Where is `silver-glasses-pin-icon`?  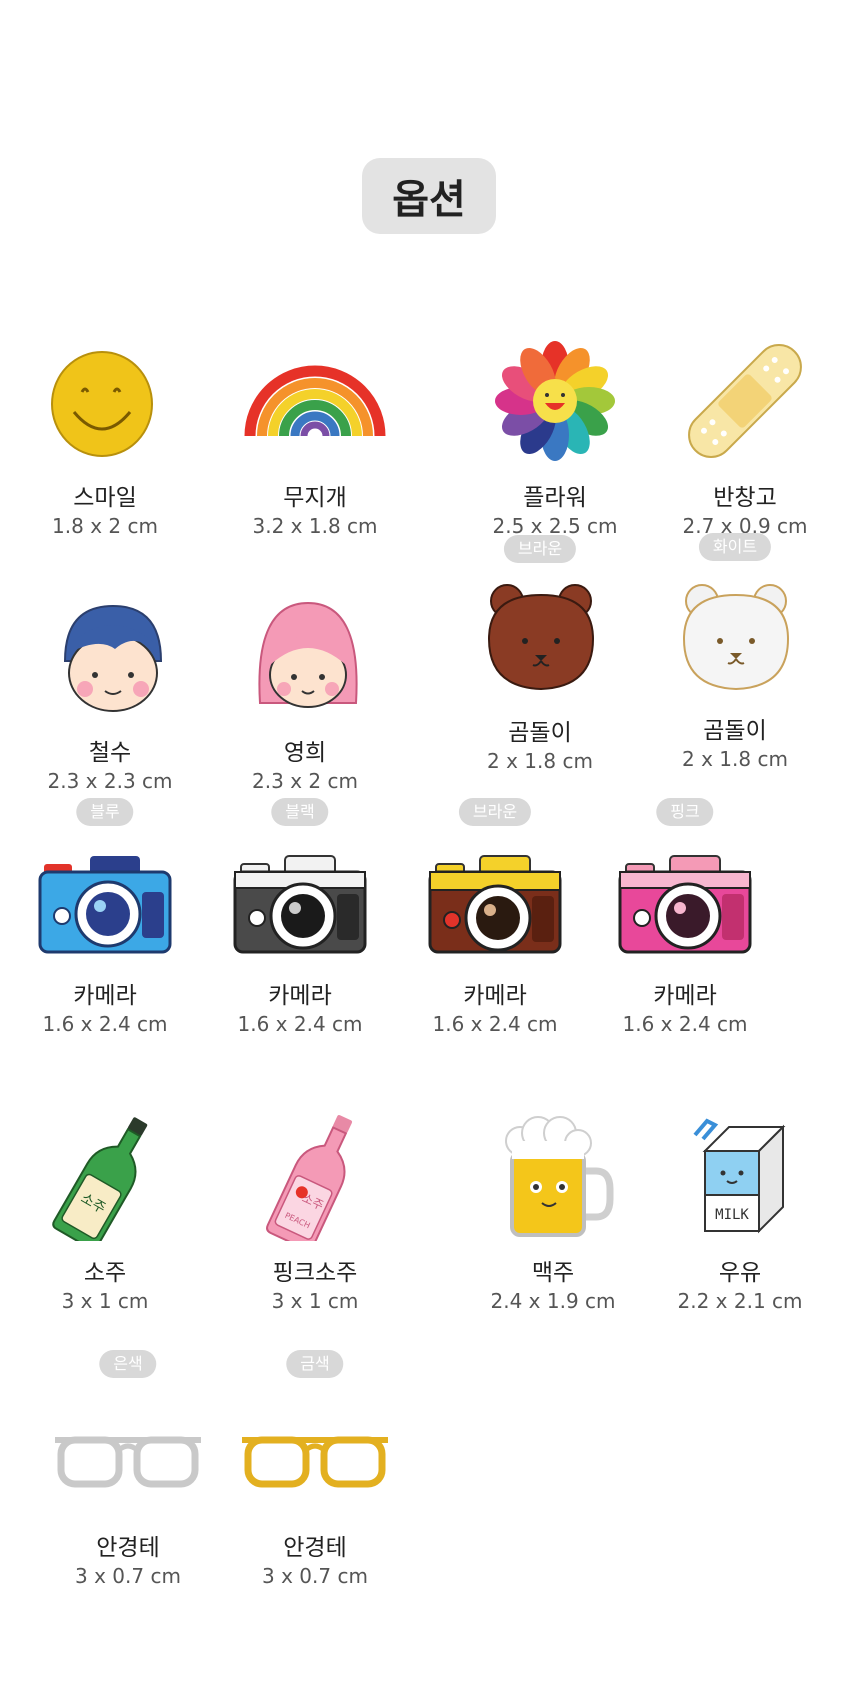
silver-glasses-pin-icon is located at coordinates (128, 1451).